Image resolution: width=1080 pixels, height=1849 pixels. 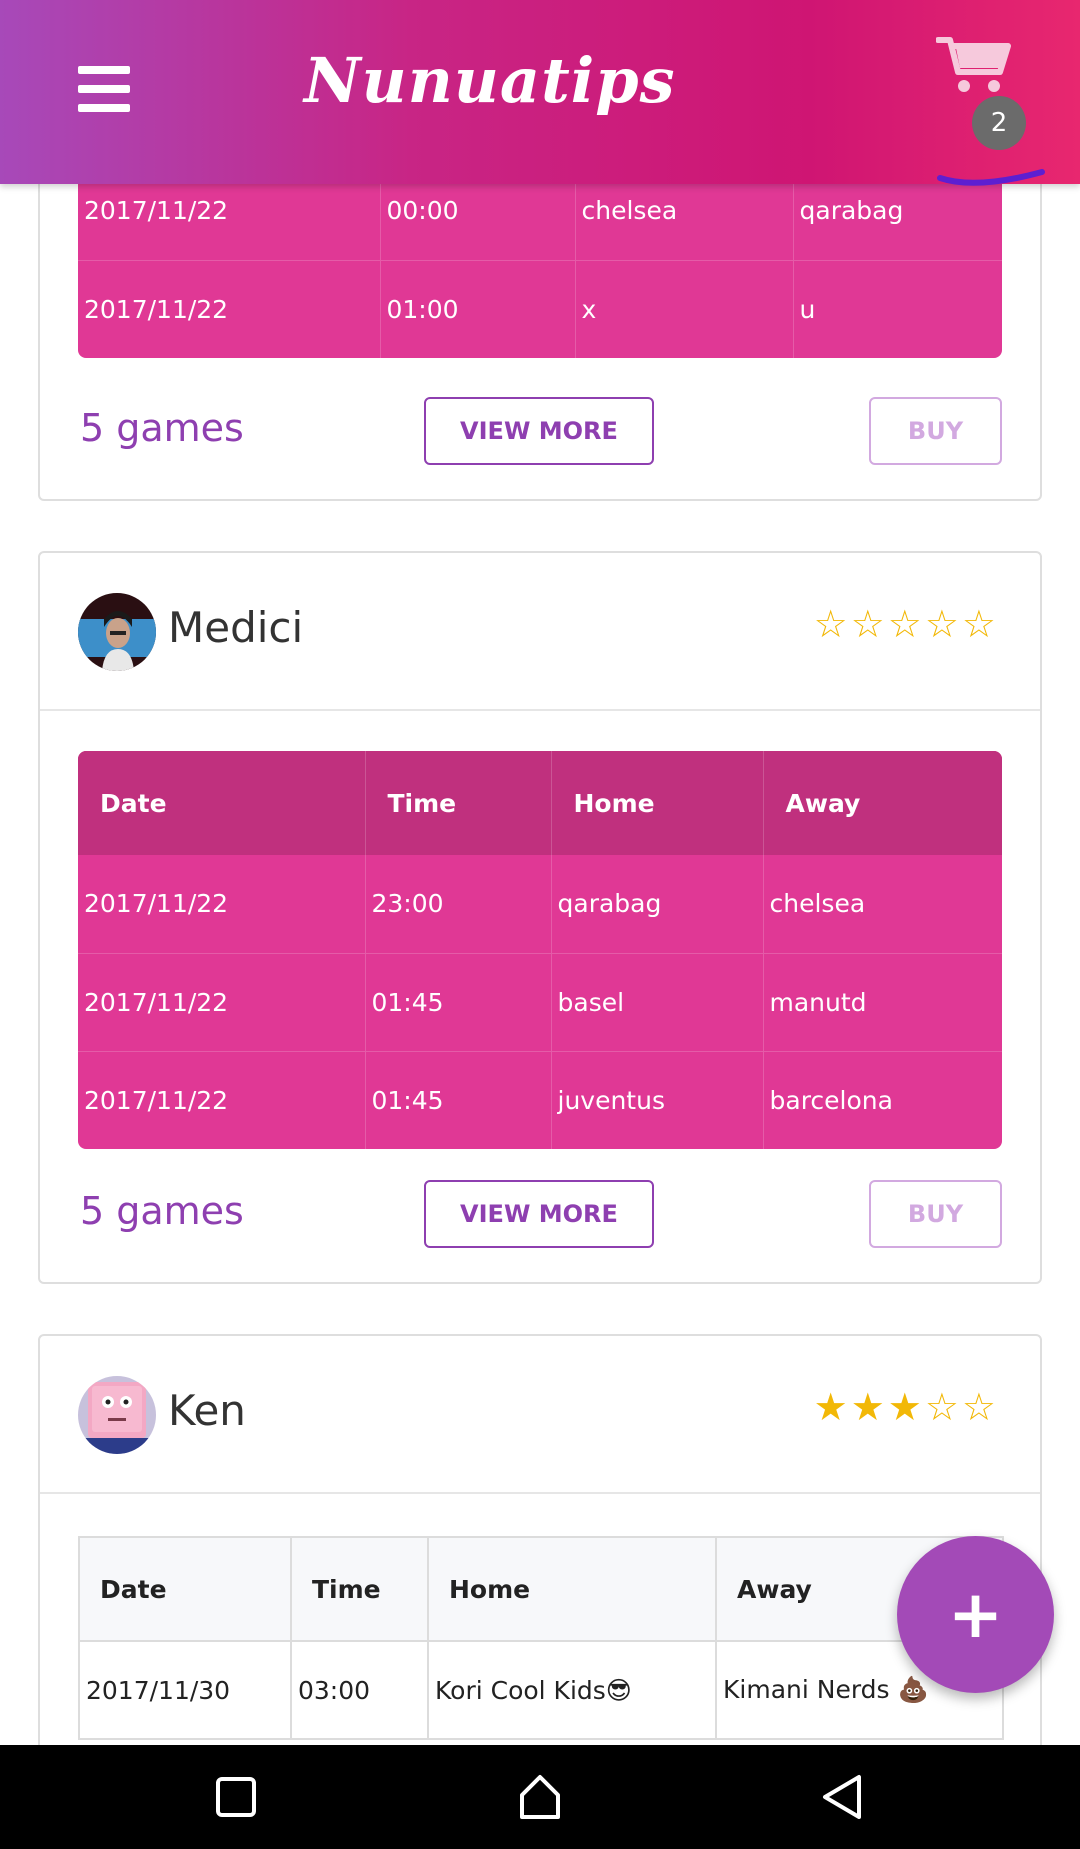 I want to click on shopping-cart-icon, so click(x=973, y=64).